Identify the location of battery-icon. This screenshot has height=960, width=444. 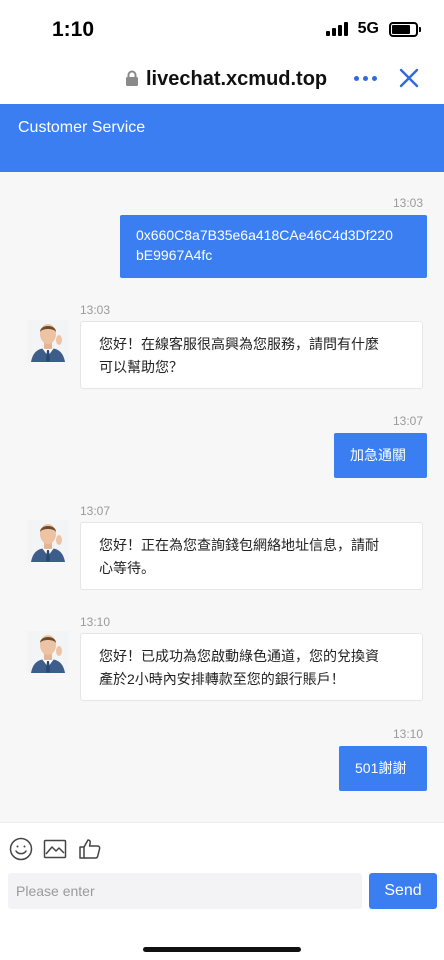
(405, 29).